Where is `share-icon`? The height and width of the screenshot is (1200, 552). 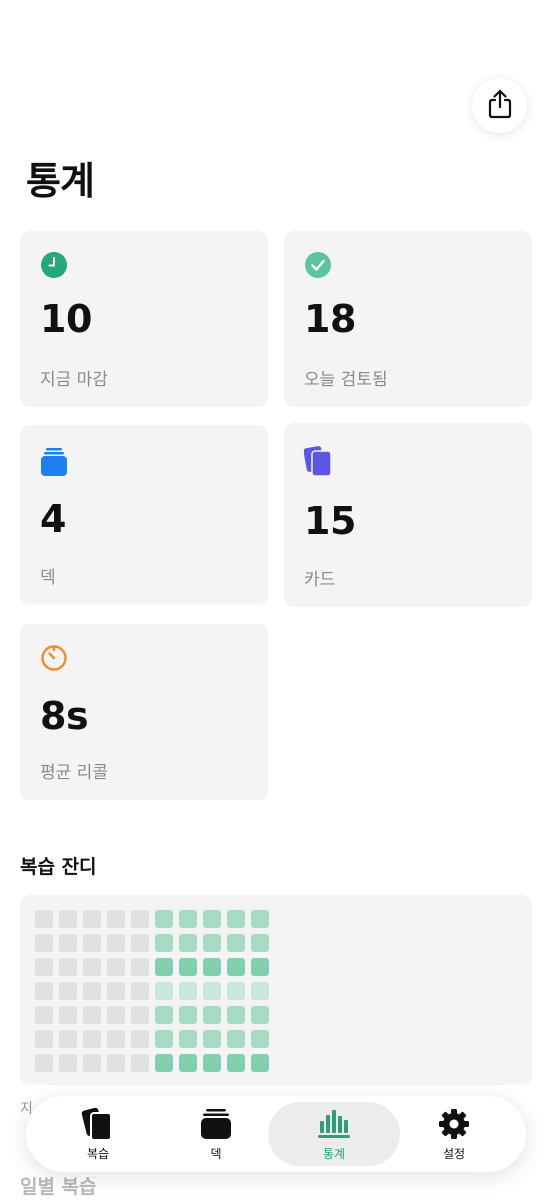
share-icon is located at coordinates (500, 106).